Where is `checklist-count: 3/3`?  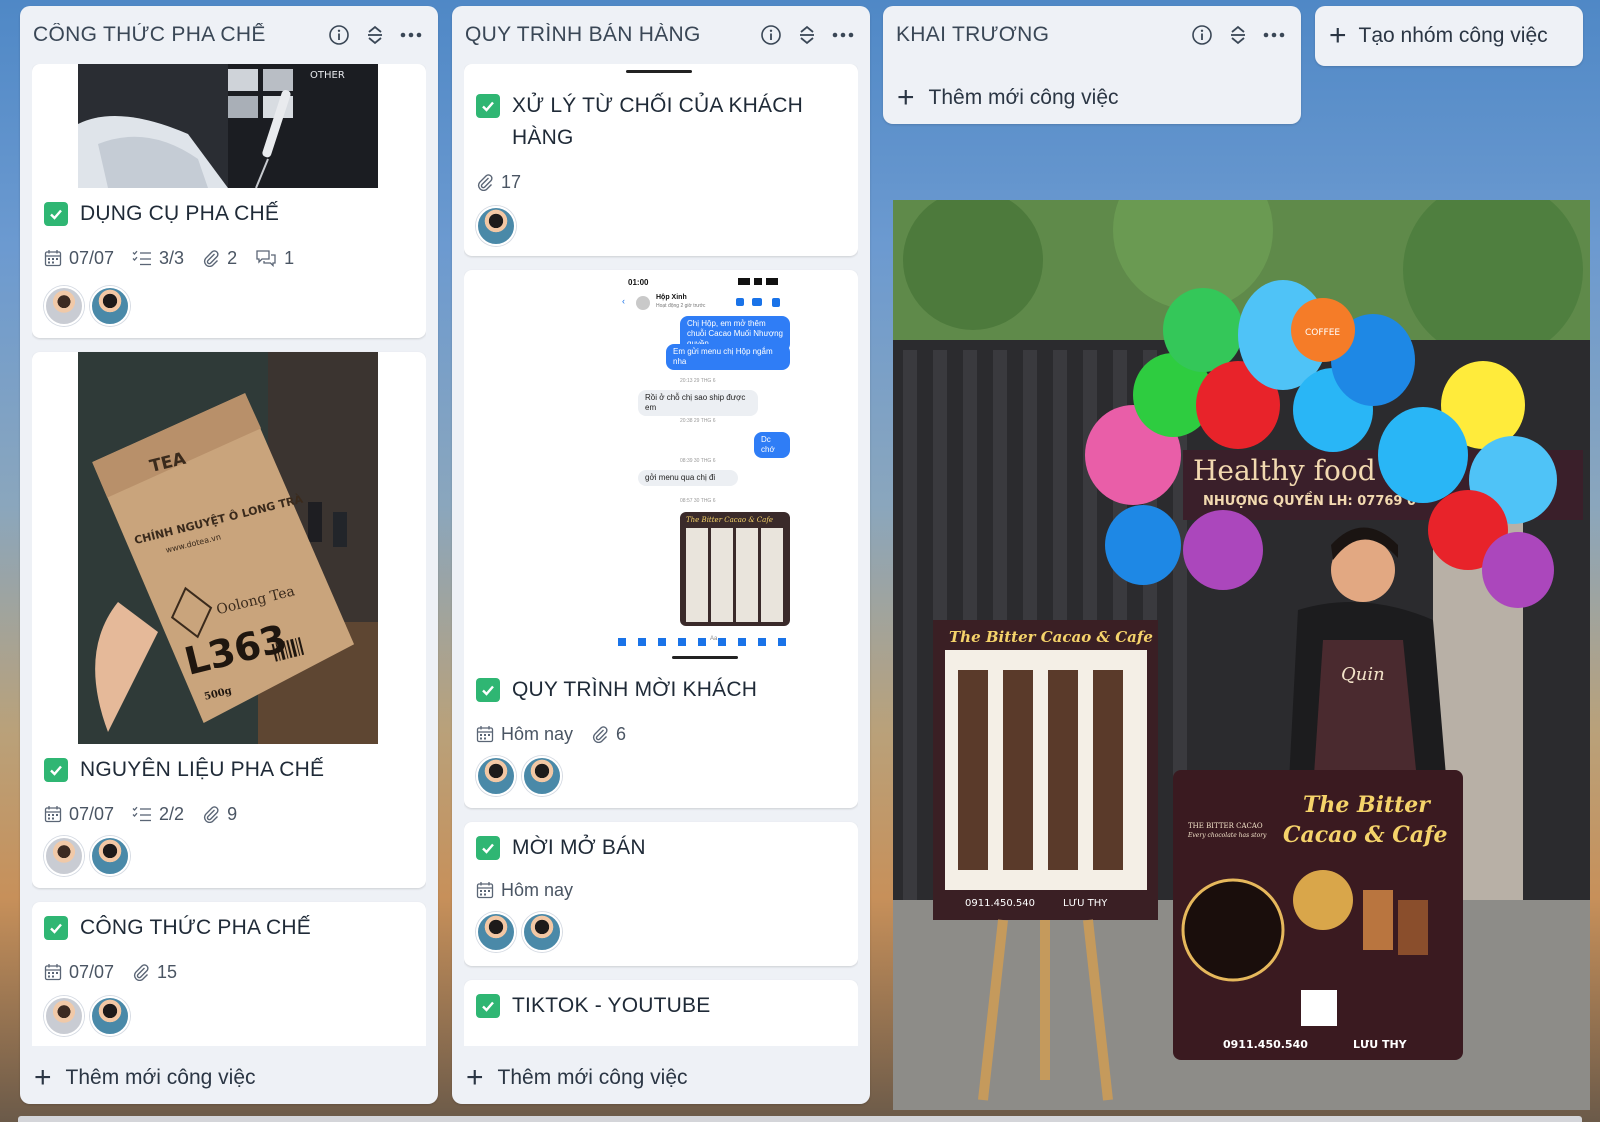 checklist-count: 3/3 is located at coordinates (158, 258).